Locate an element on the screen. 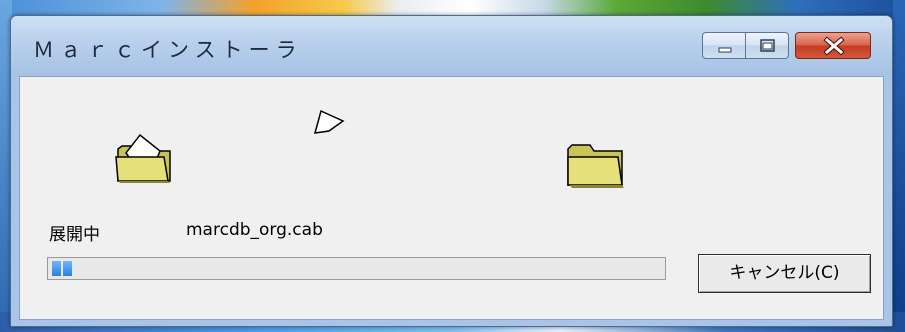  maximize-icon is located at coordinates (767, 45).